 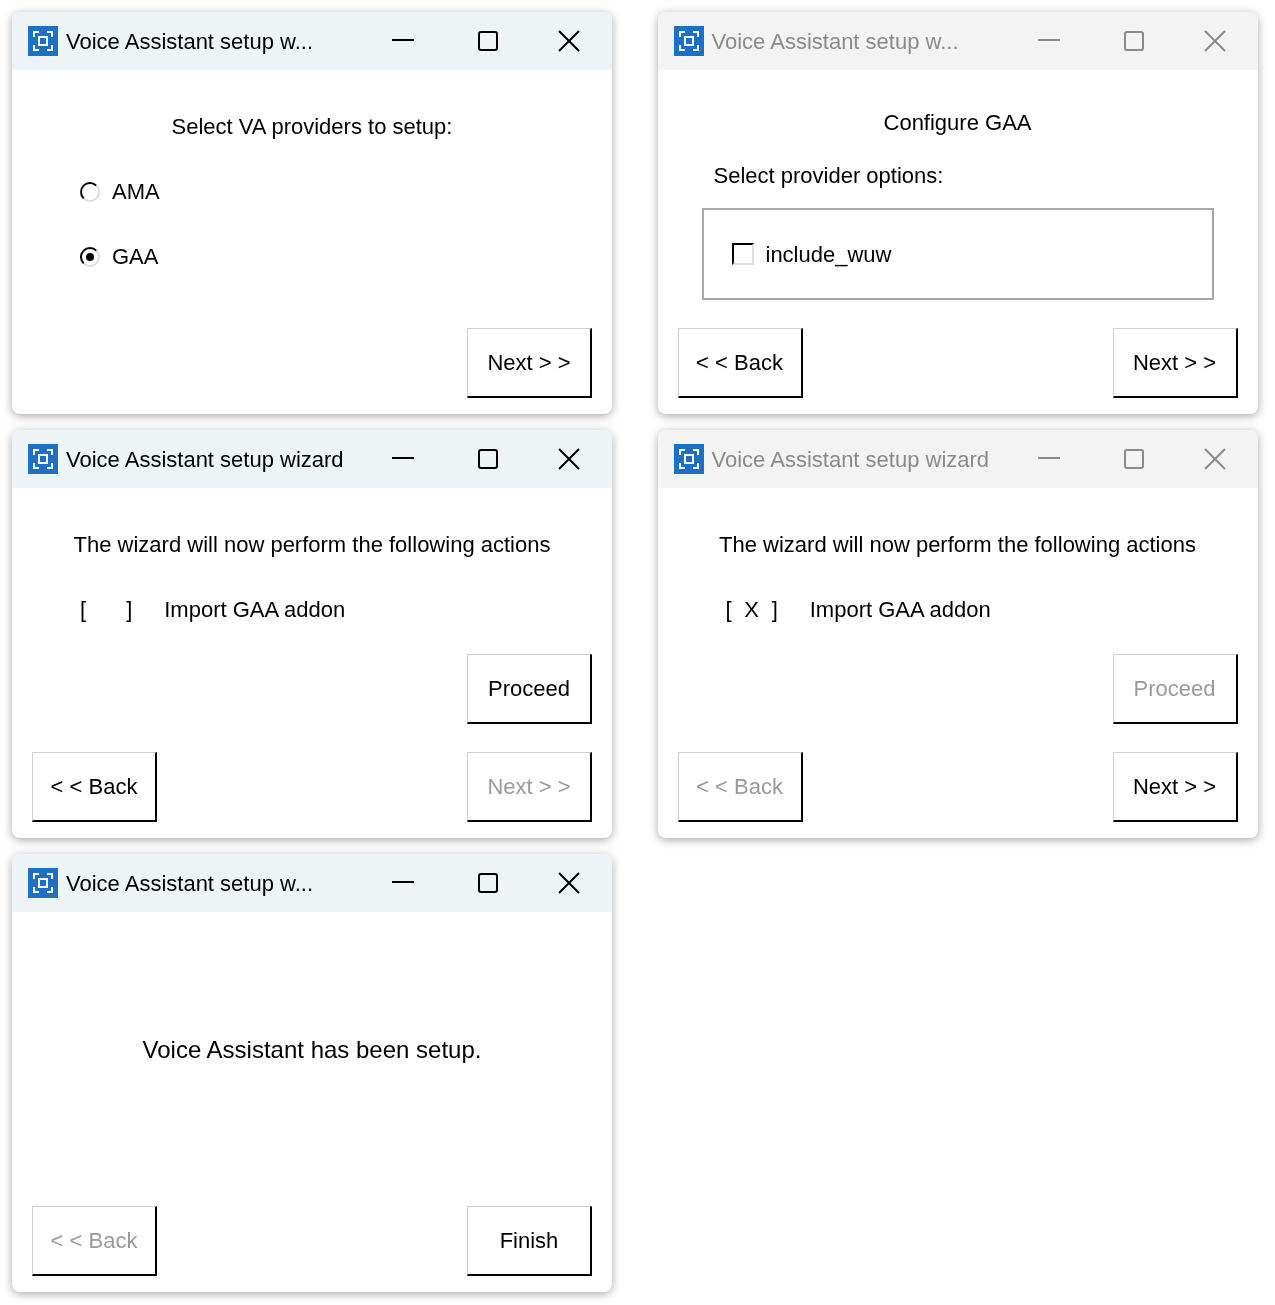 What do you see at coordinates (742, 254) in the screenshot?
I see `checkbox` at bounding box center [742, 254].